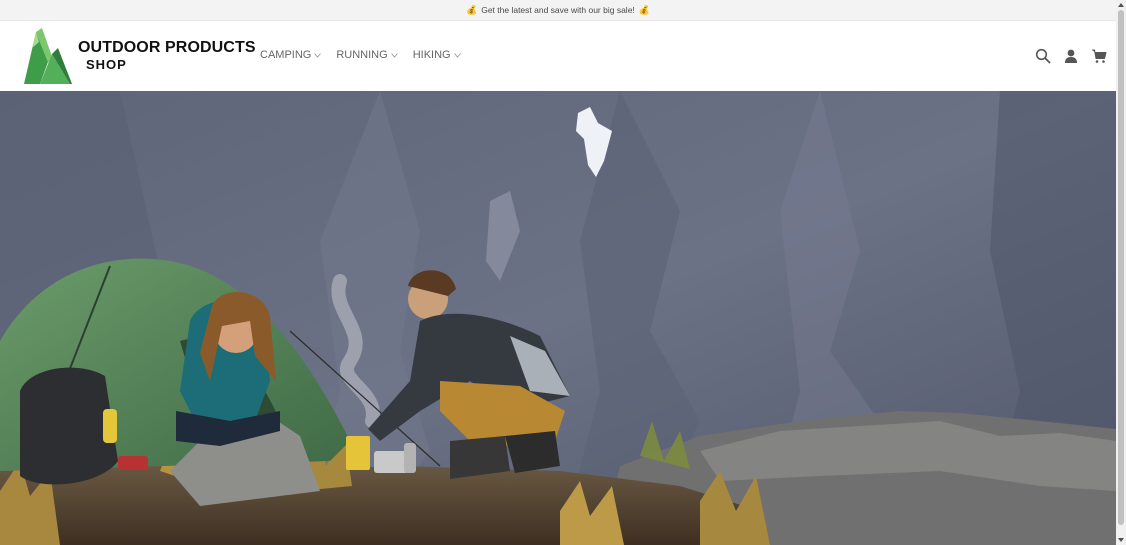  What do you see at coordinates (1121, 540) in the screenshot?
I see `scroll-down-icon` at bounding box center [1121, 540].